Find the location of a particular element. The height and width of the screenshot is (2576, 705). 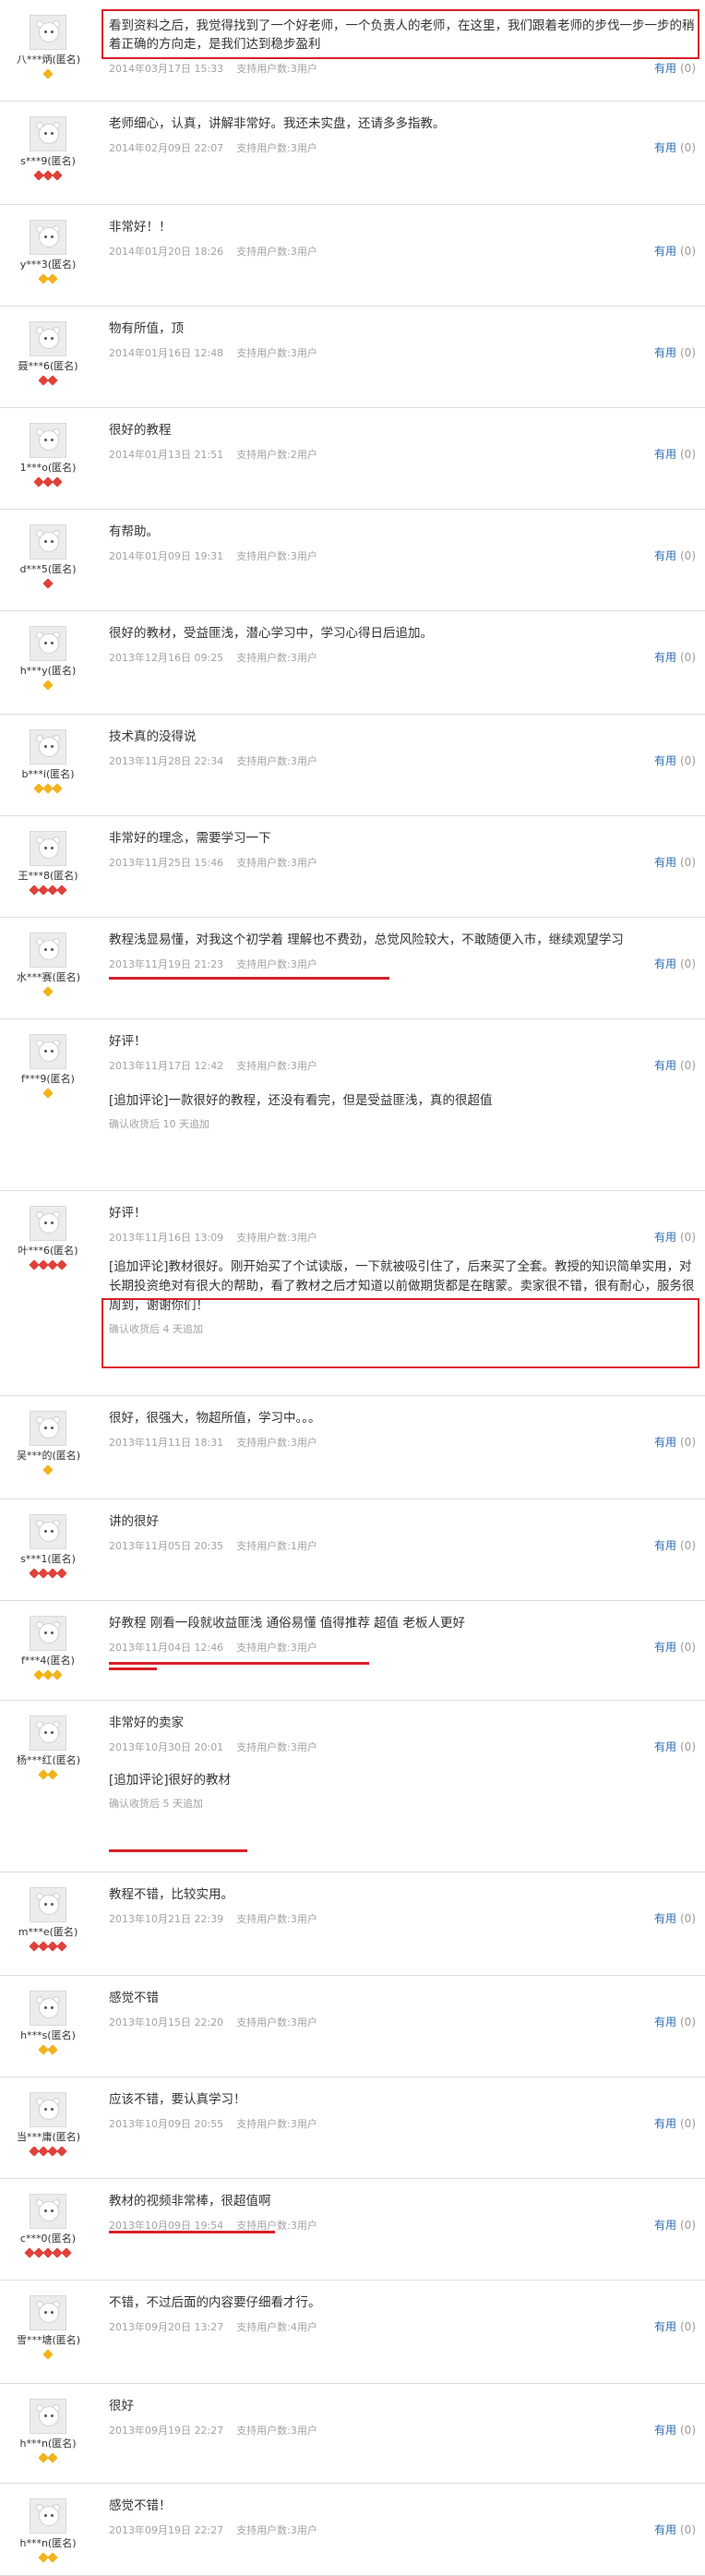

review-meta: 2013年11月16日 13:09 支持用户数:3用户 is located at coordinates (213, 1237).